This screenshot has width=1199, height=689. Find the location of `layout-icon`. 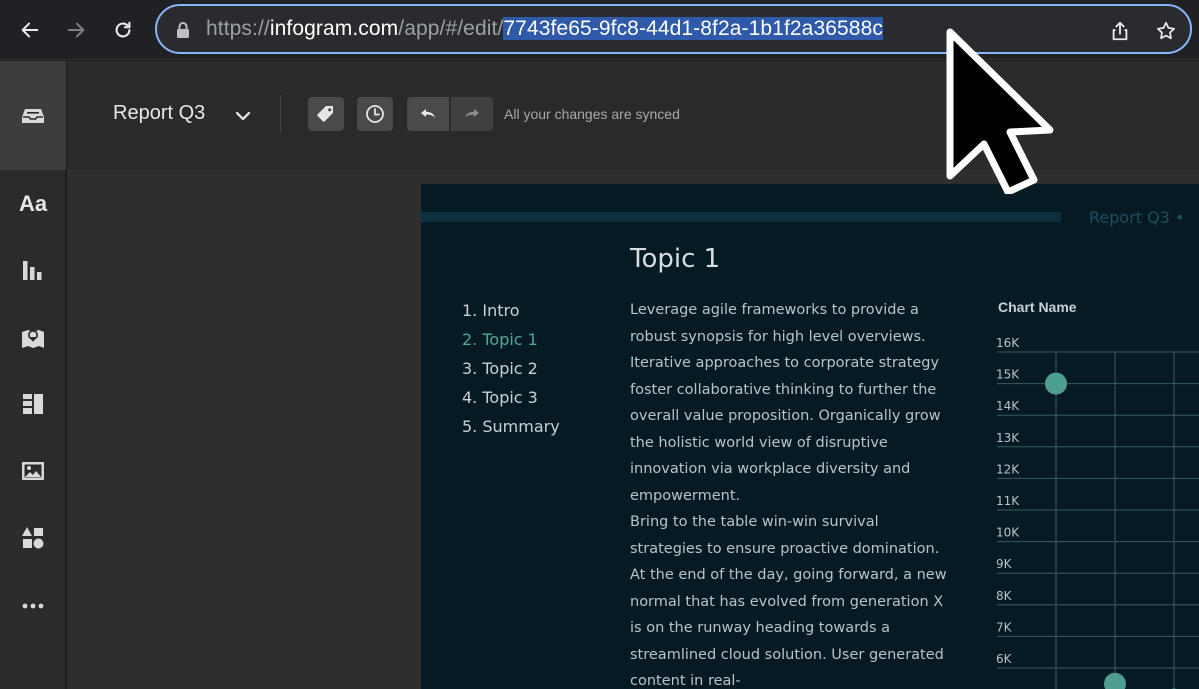

layout-icon is located at coordinates (33, 404).